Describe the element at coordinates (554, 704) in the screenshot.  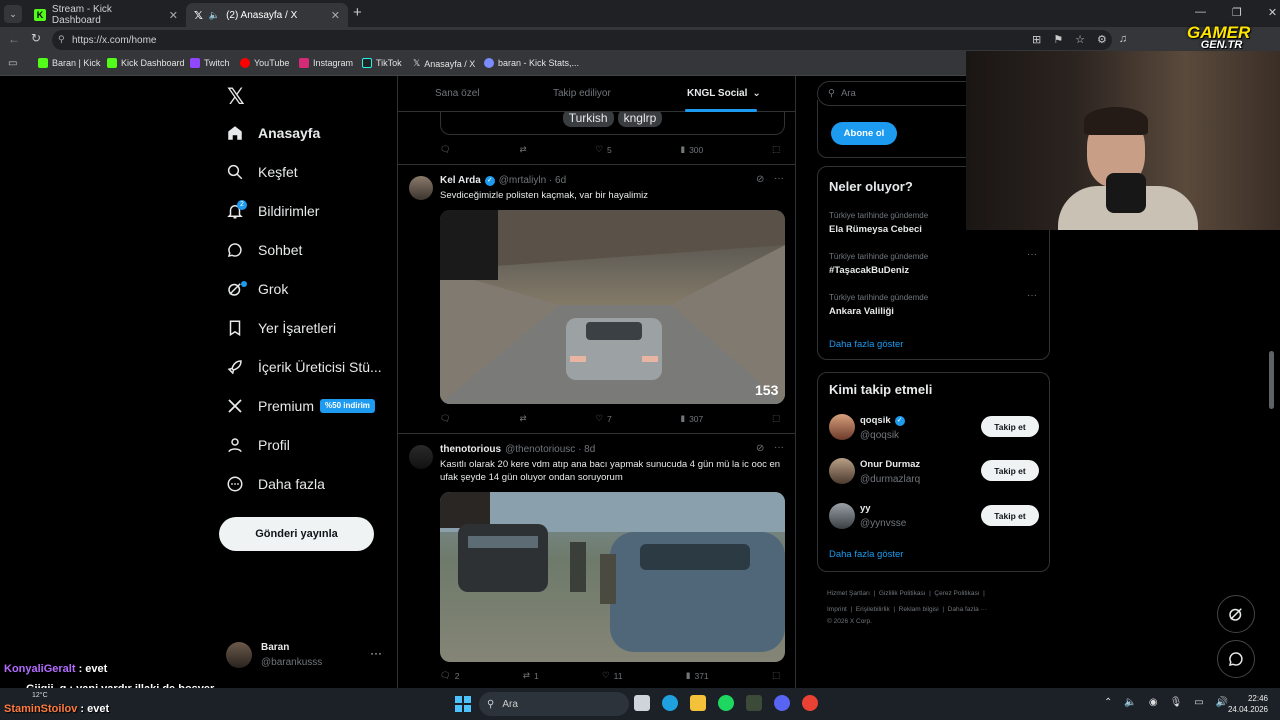
I see `taskbar-search: ⚲ Ara` at that location.